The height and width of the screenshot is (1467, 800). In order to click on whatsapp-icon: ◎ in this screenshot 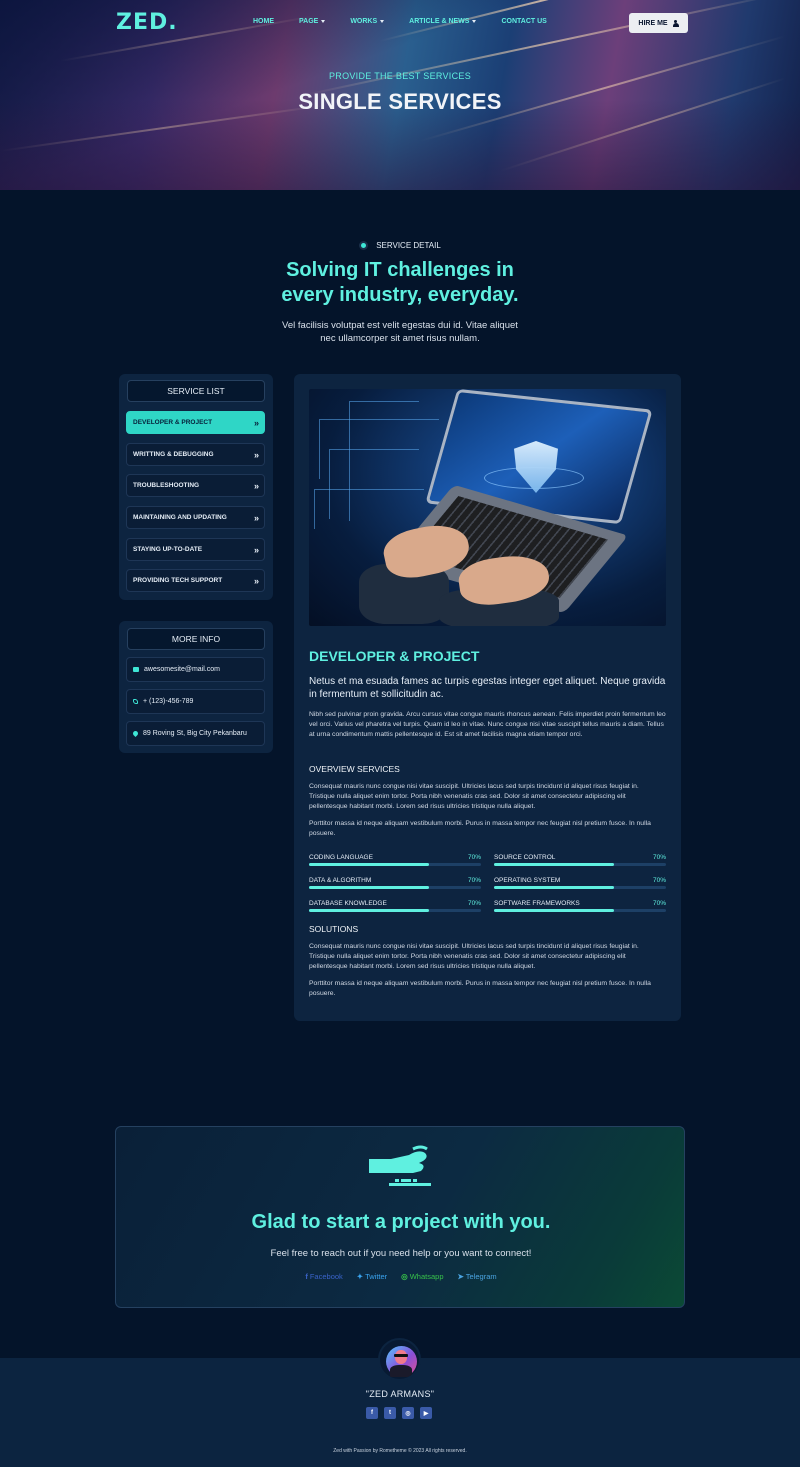, I will do `click(404, 1276)`.